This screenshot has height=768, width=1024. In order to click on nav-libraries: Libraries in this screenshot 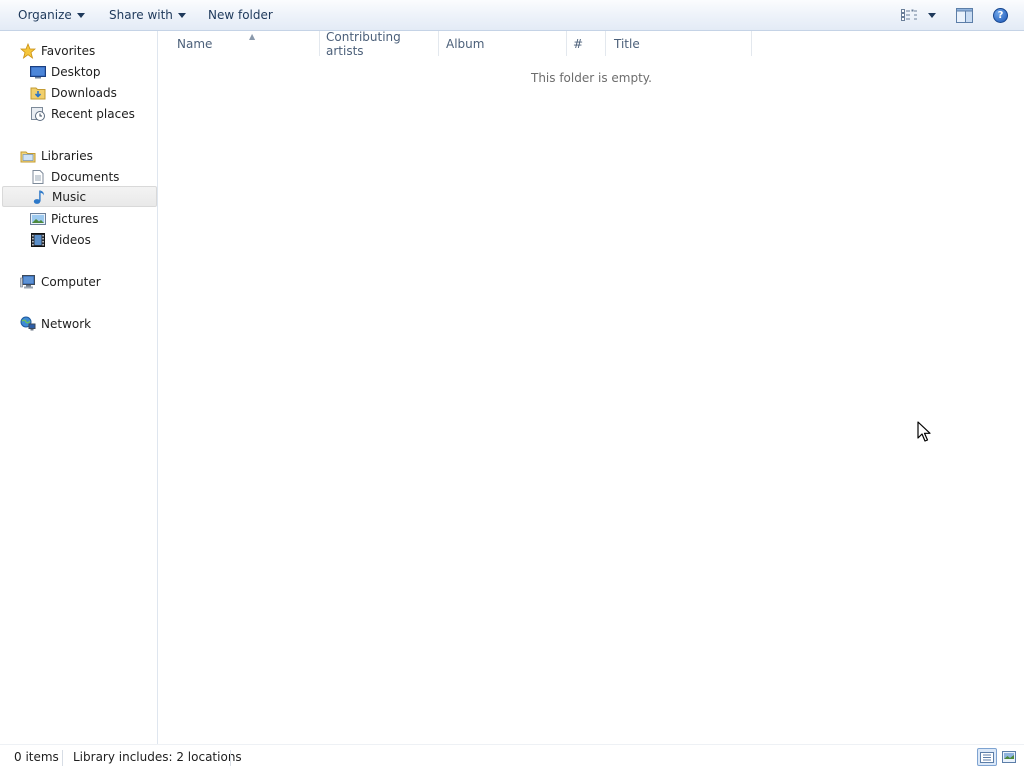, I will do `click(56, 155)`.